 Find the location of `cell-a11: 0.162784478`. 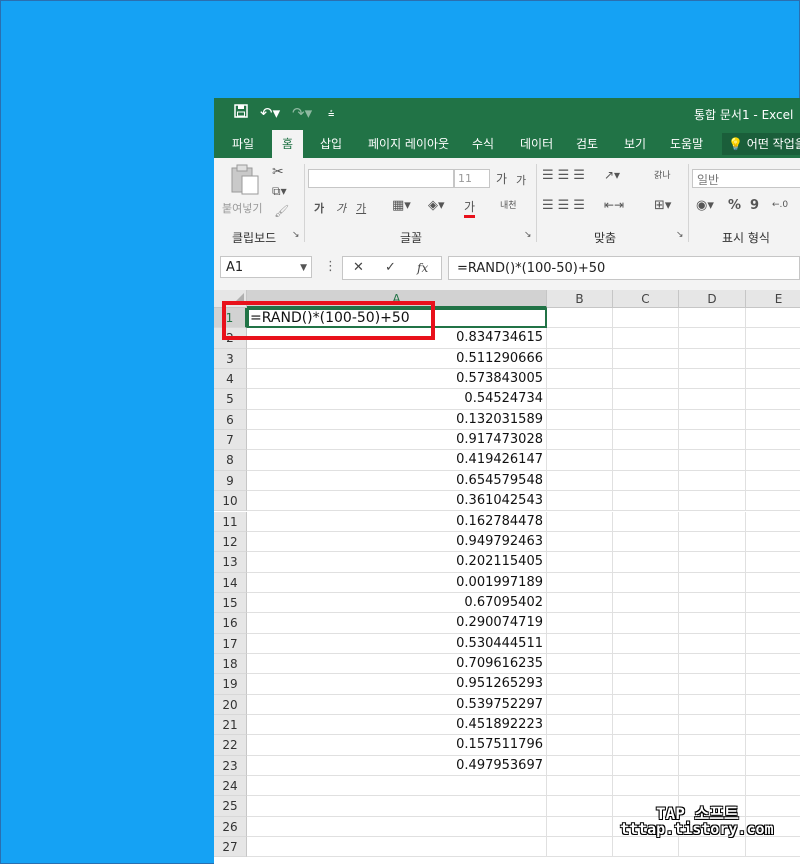

cell-a11: 0.162784478 is located at coordinates (397, 521).